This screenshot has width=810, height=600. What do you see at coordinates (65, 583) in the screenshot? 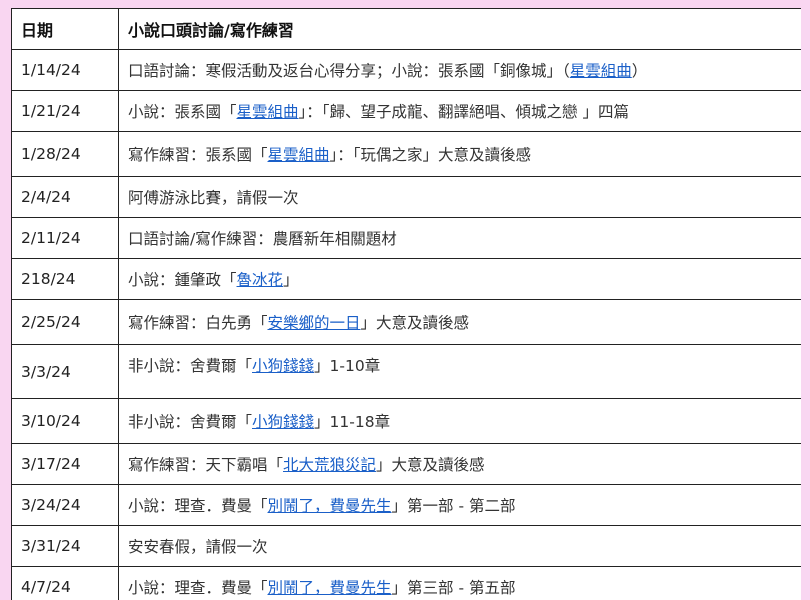
I see `date-cell: 4/7/24` at bounding box center [65, 583].